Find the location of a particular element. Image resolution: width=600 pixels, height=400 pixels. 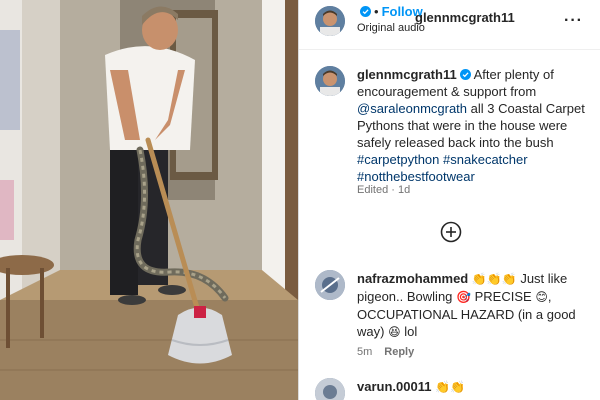

comment-body-d: lol is located at coordinates (411, 331).